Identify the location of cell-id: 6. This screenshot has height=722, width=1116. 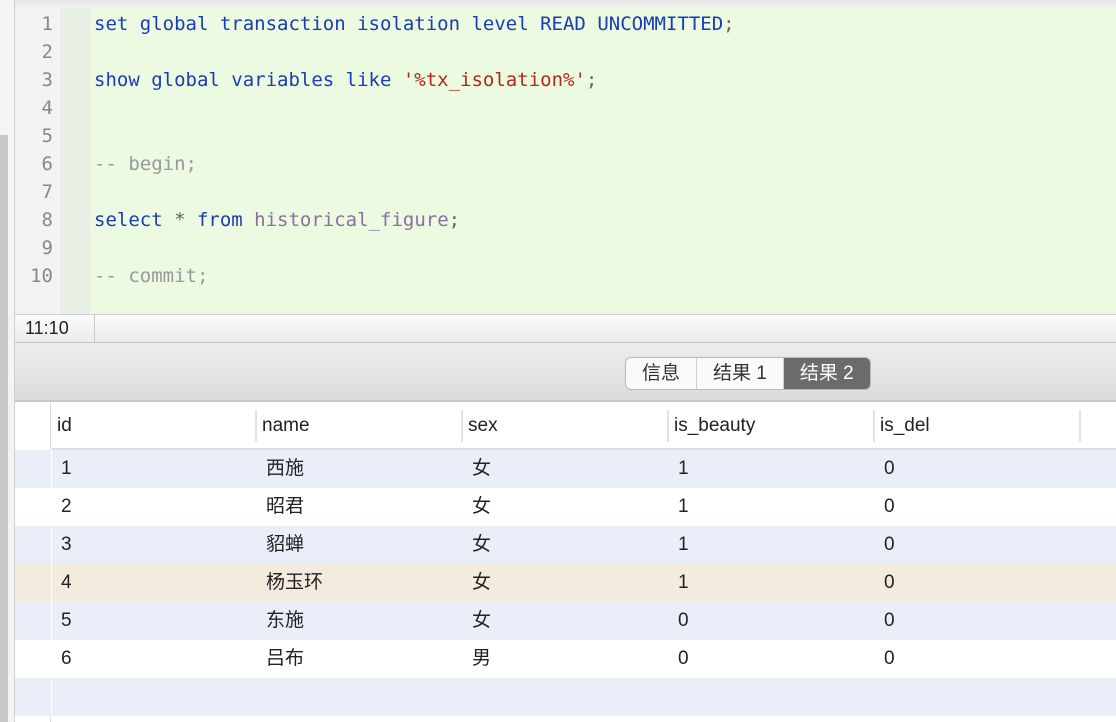
(62, 659).